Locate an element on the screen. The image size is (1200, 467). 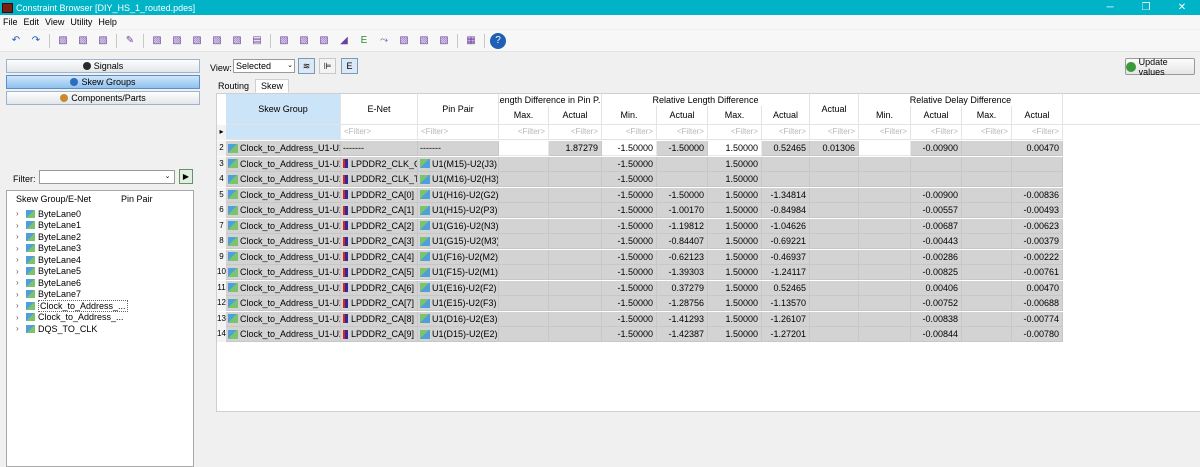
graph-button: ◢ is located at coordinates (344, 41).